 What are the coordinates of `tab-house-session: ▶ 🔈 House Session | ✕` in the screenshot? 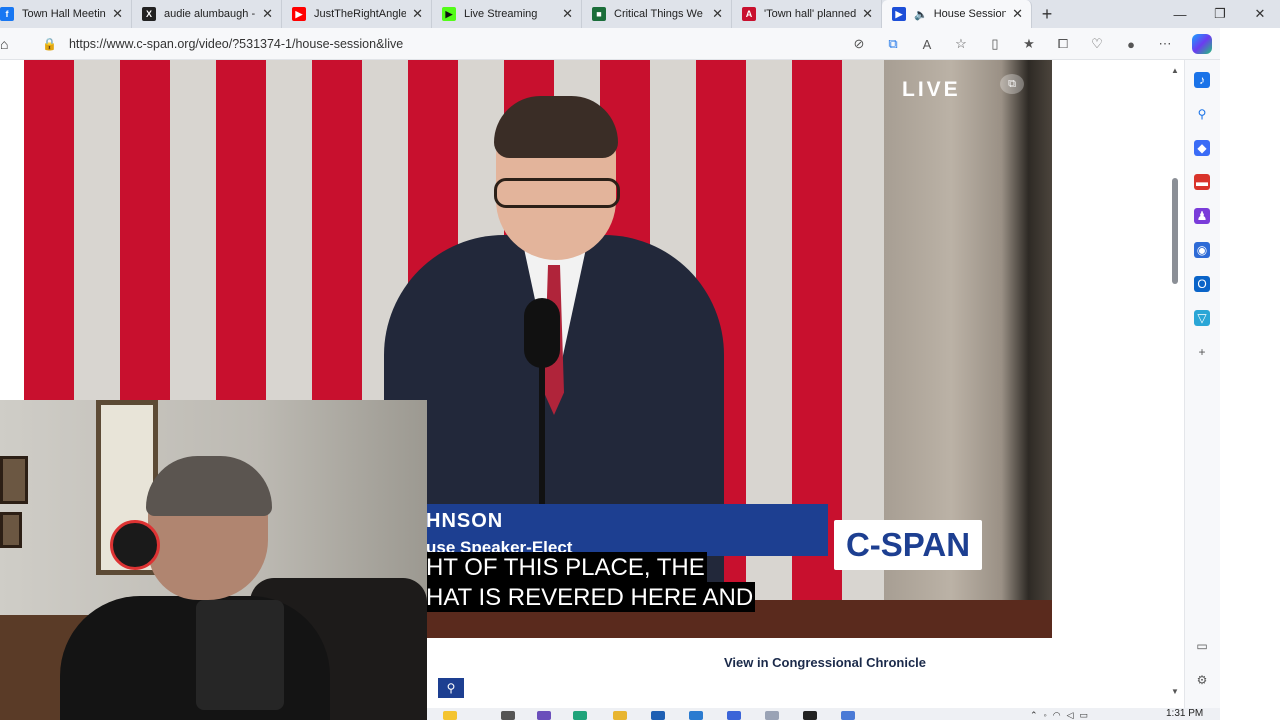 It's located at (957, 14).